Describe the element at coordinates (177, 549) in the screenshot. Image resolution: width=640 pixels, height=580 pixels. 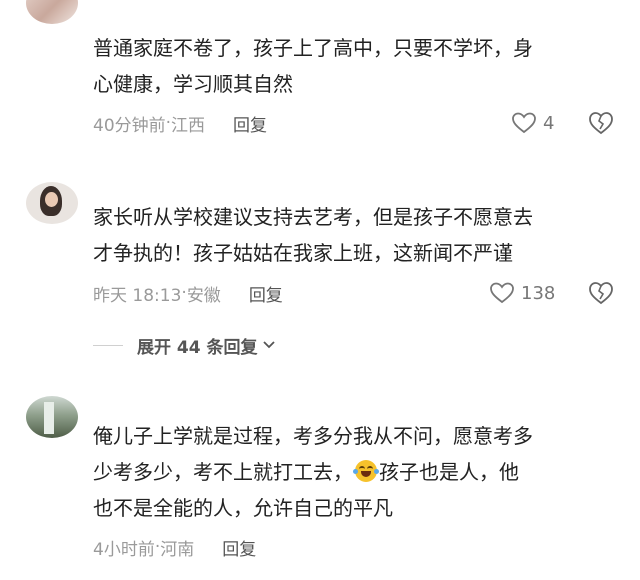
I see `comment-location: 河南` at that location.